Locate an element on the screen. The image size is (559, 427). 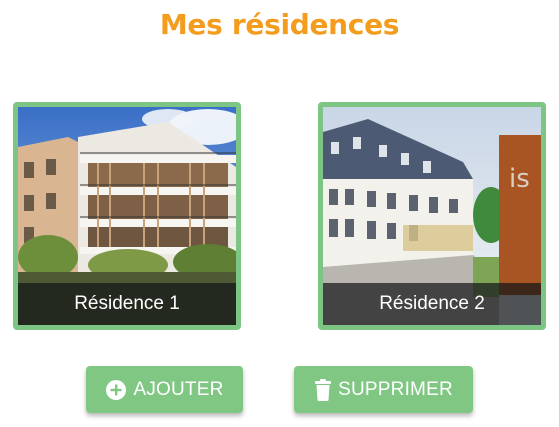
add-button: AJOUTER is located at coordinates (164, 389).